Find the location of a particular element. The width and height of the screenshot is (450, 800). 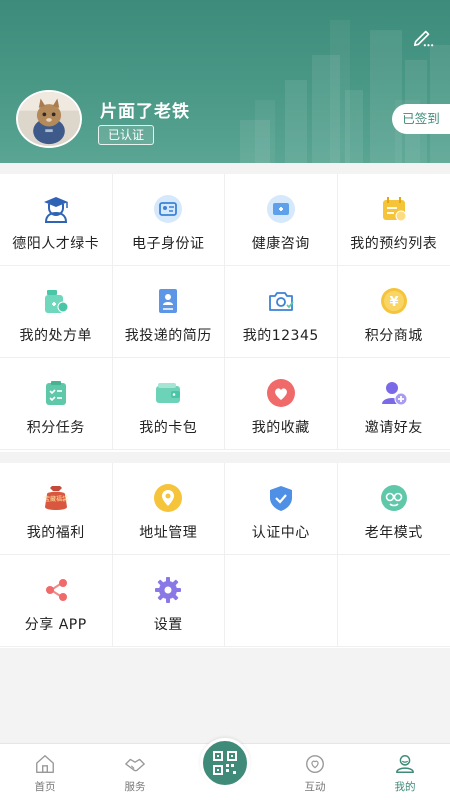

service-settings: 设置 is located at coordinates (168, 601).